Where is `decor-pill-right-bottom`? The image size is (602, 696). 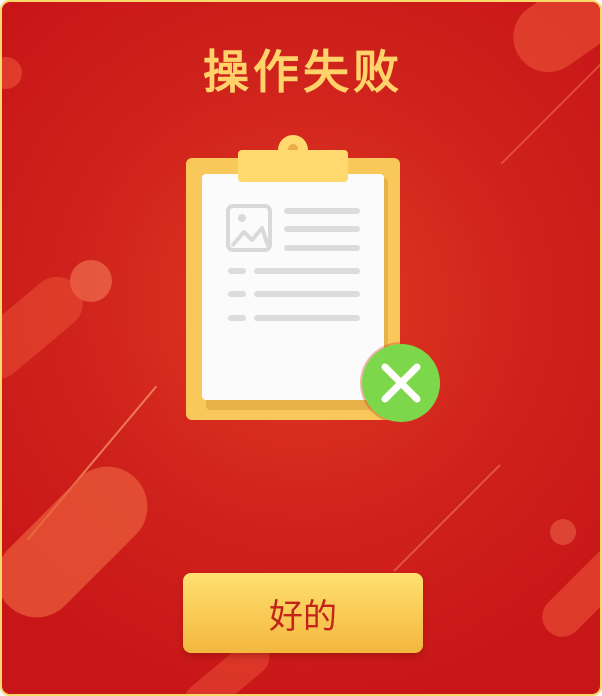
decor-pill-right-bottom is located at coordinates (566, 592).